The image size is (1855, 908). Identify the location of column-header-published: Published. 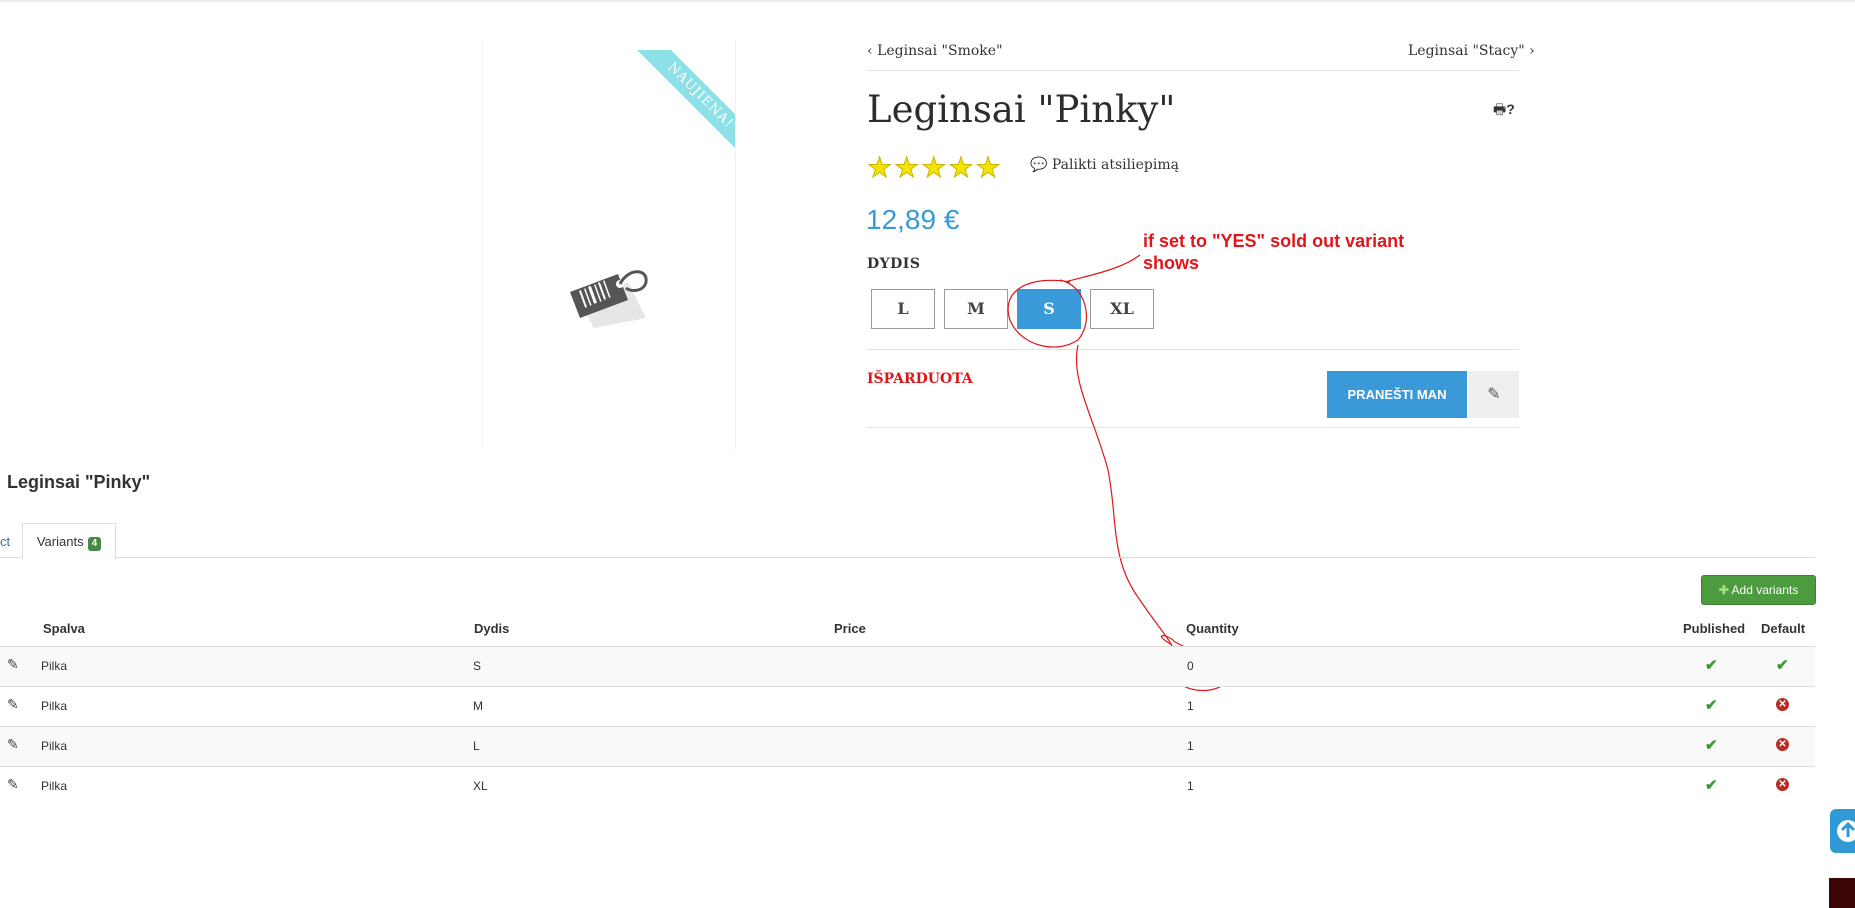
(1714, 628).